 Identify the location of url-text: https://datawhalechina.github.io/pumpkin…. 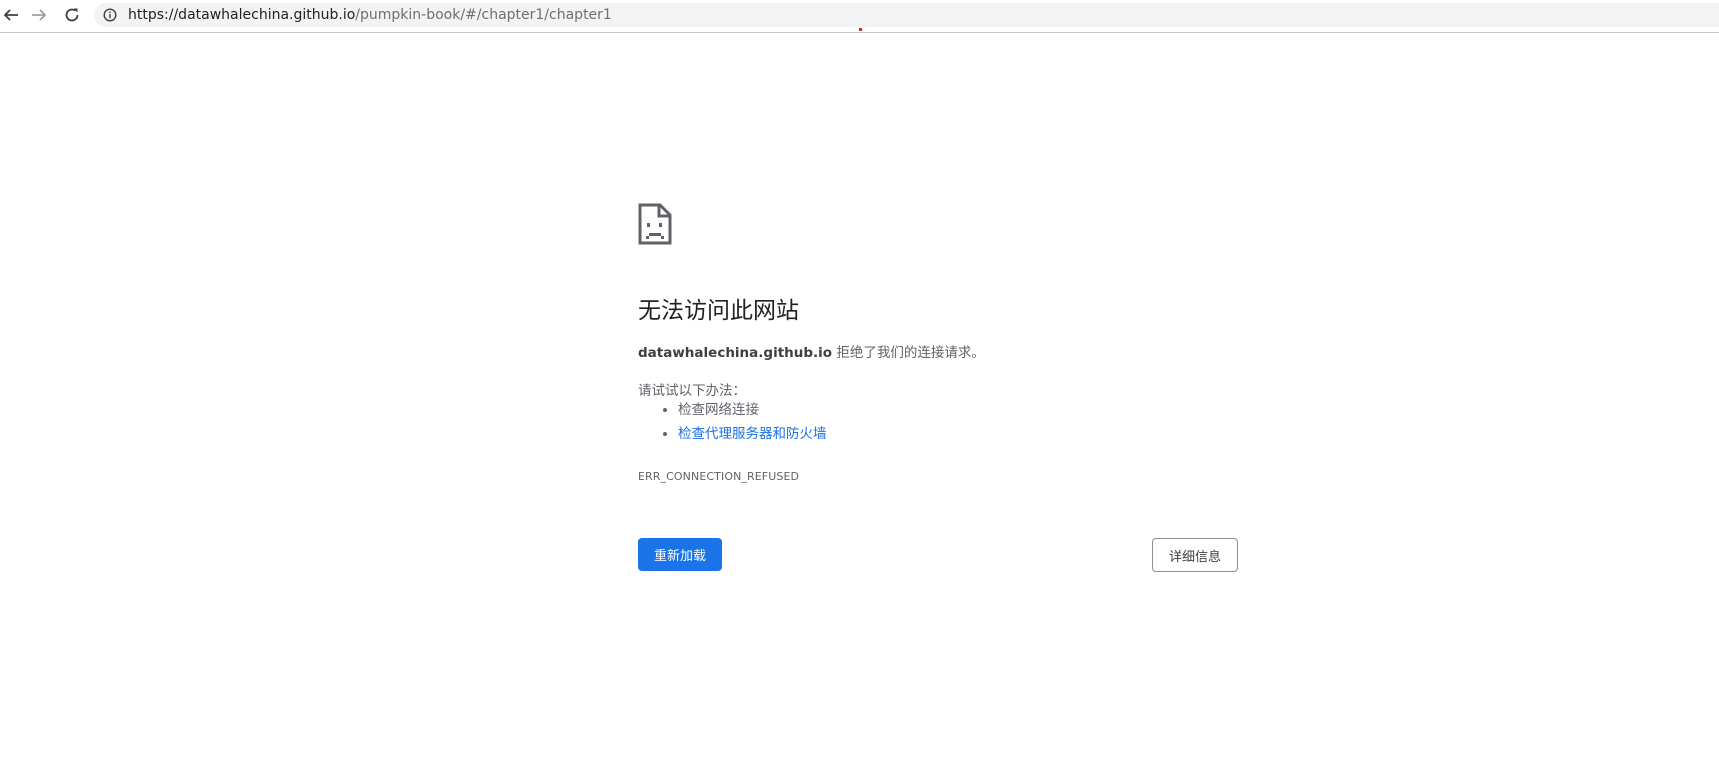
(370, 15).